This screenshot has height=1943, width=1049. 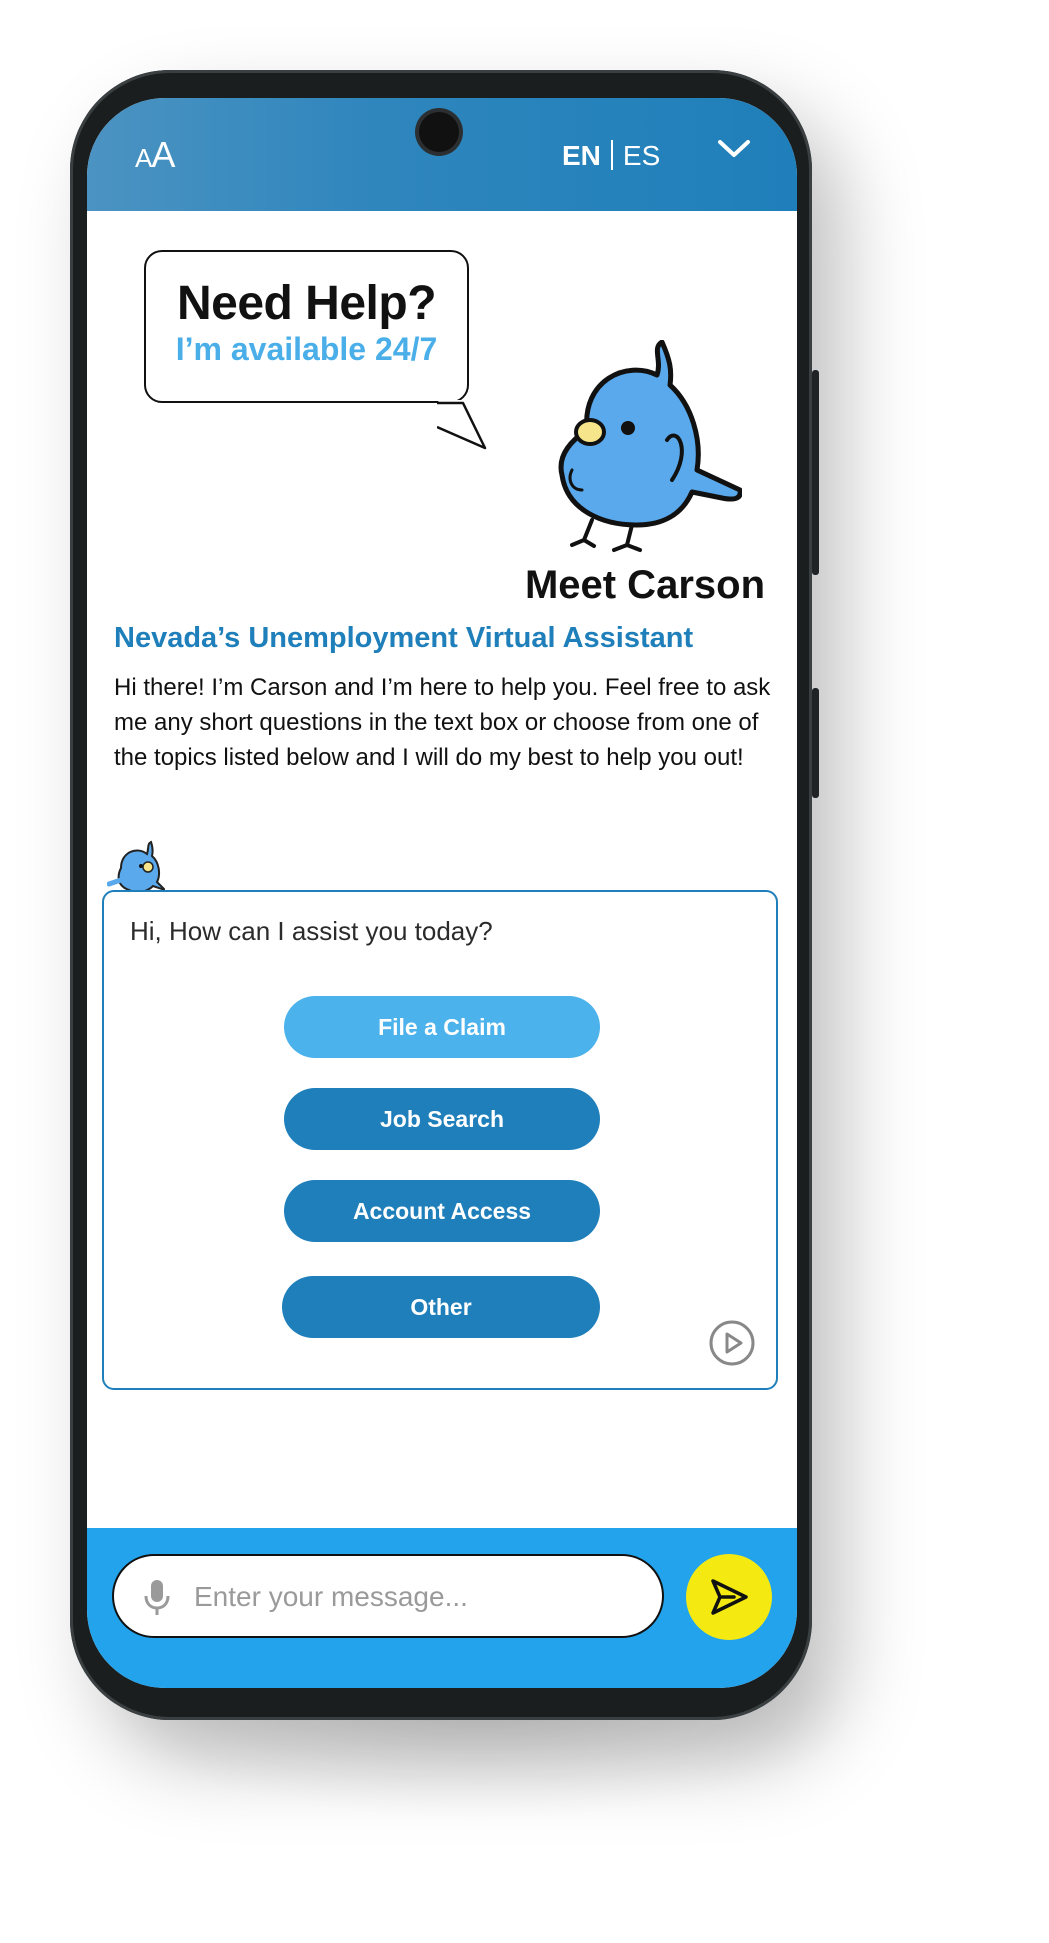 What do you see at coordinates (414, 1597) in the screenshot?
I see `message-input` at bounding box center [414, 1597].